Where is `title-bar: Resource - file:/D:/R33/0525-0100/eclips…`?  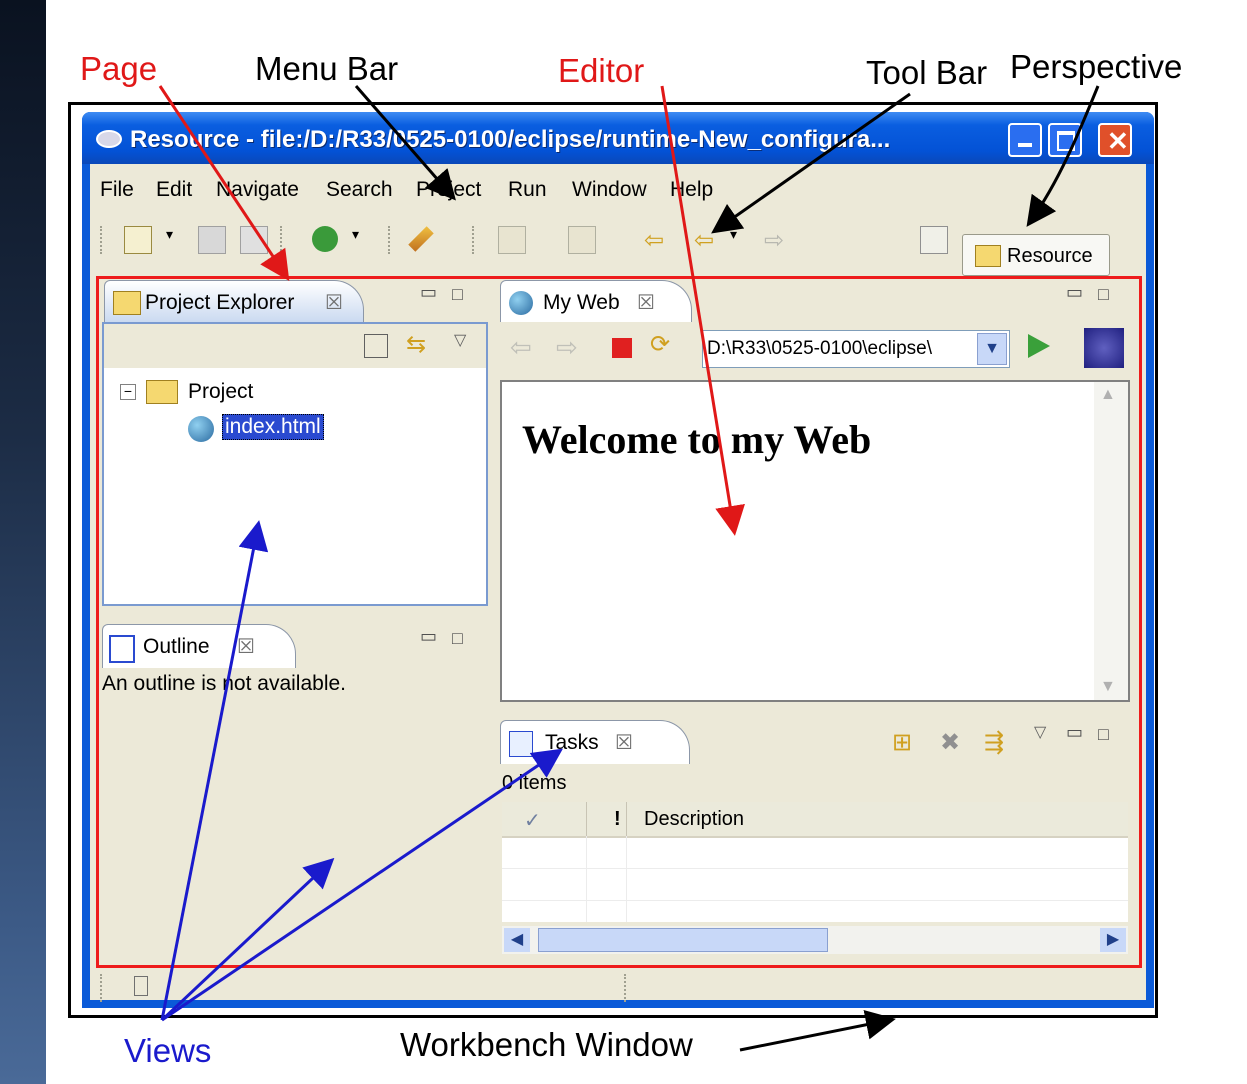 title-bar: Resource - file:/D:/R33/0525-0100/eclips… is located at coordinates (618, 138).